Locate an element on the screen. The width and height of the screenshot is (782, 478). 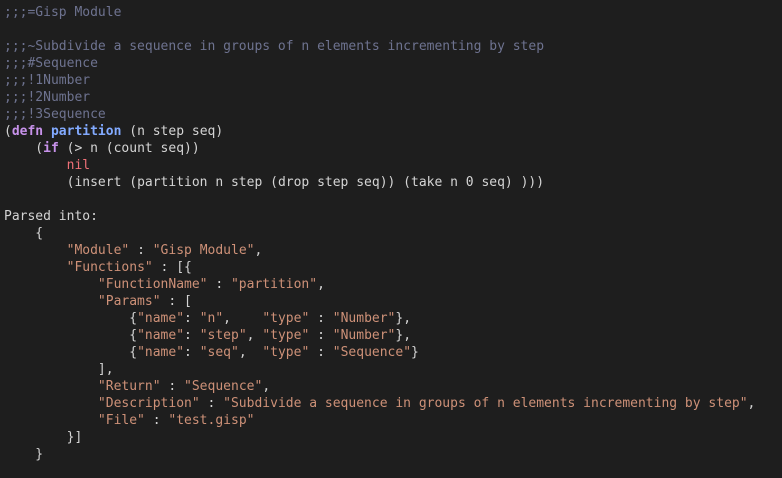
json-open-brace: { is located at coordinates (24, 233).